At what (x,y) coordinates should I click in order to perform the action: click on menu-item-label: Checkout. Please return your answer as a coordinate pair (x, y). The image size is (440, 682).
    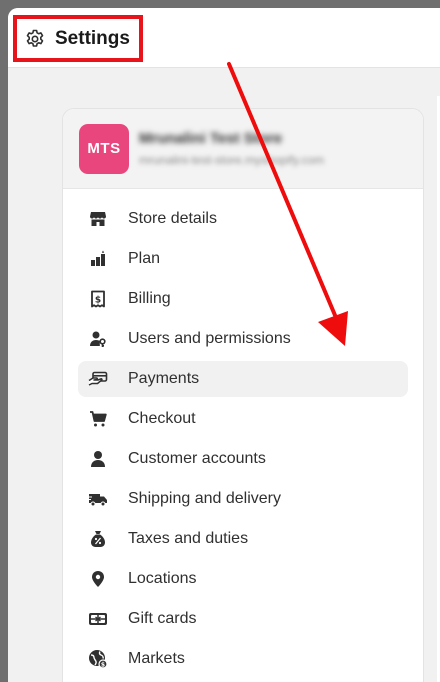
    Looking at the image, I should click on (162, 418).